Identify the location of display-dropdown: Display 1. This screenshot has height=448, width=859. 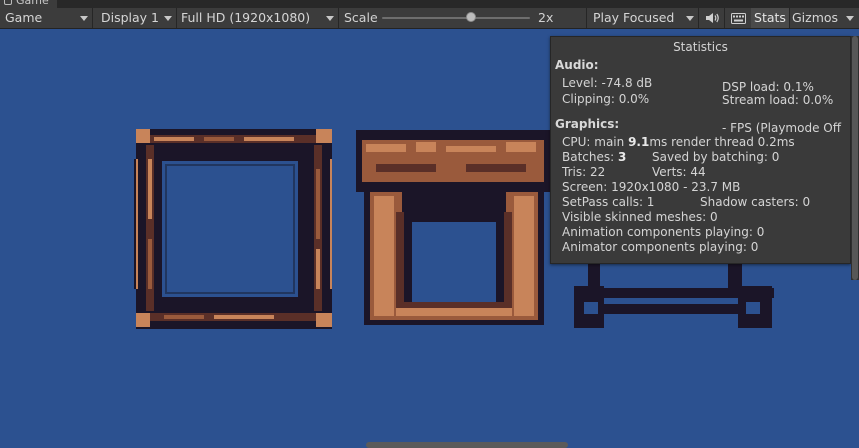
(136, 18).